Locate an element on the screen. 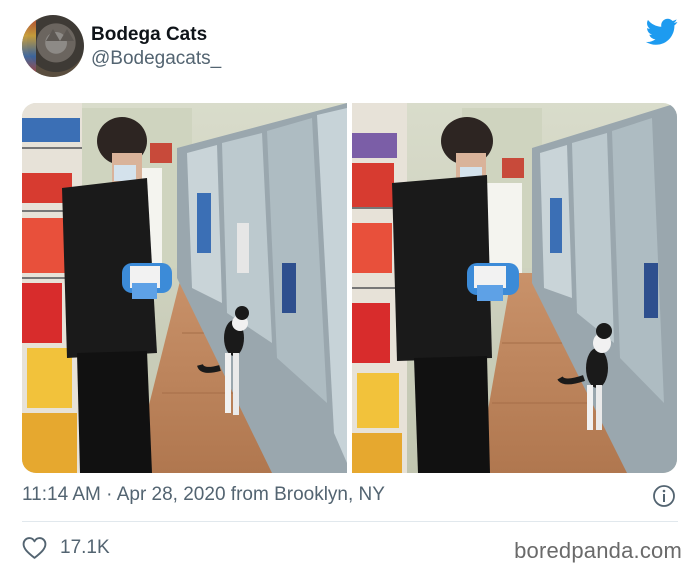  display-name: Bodega Cats is located at coordinates (149, 35).